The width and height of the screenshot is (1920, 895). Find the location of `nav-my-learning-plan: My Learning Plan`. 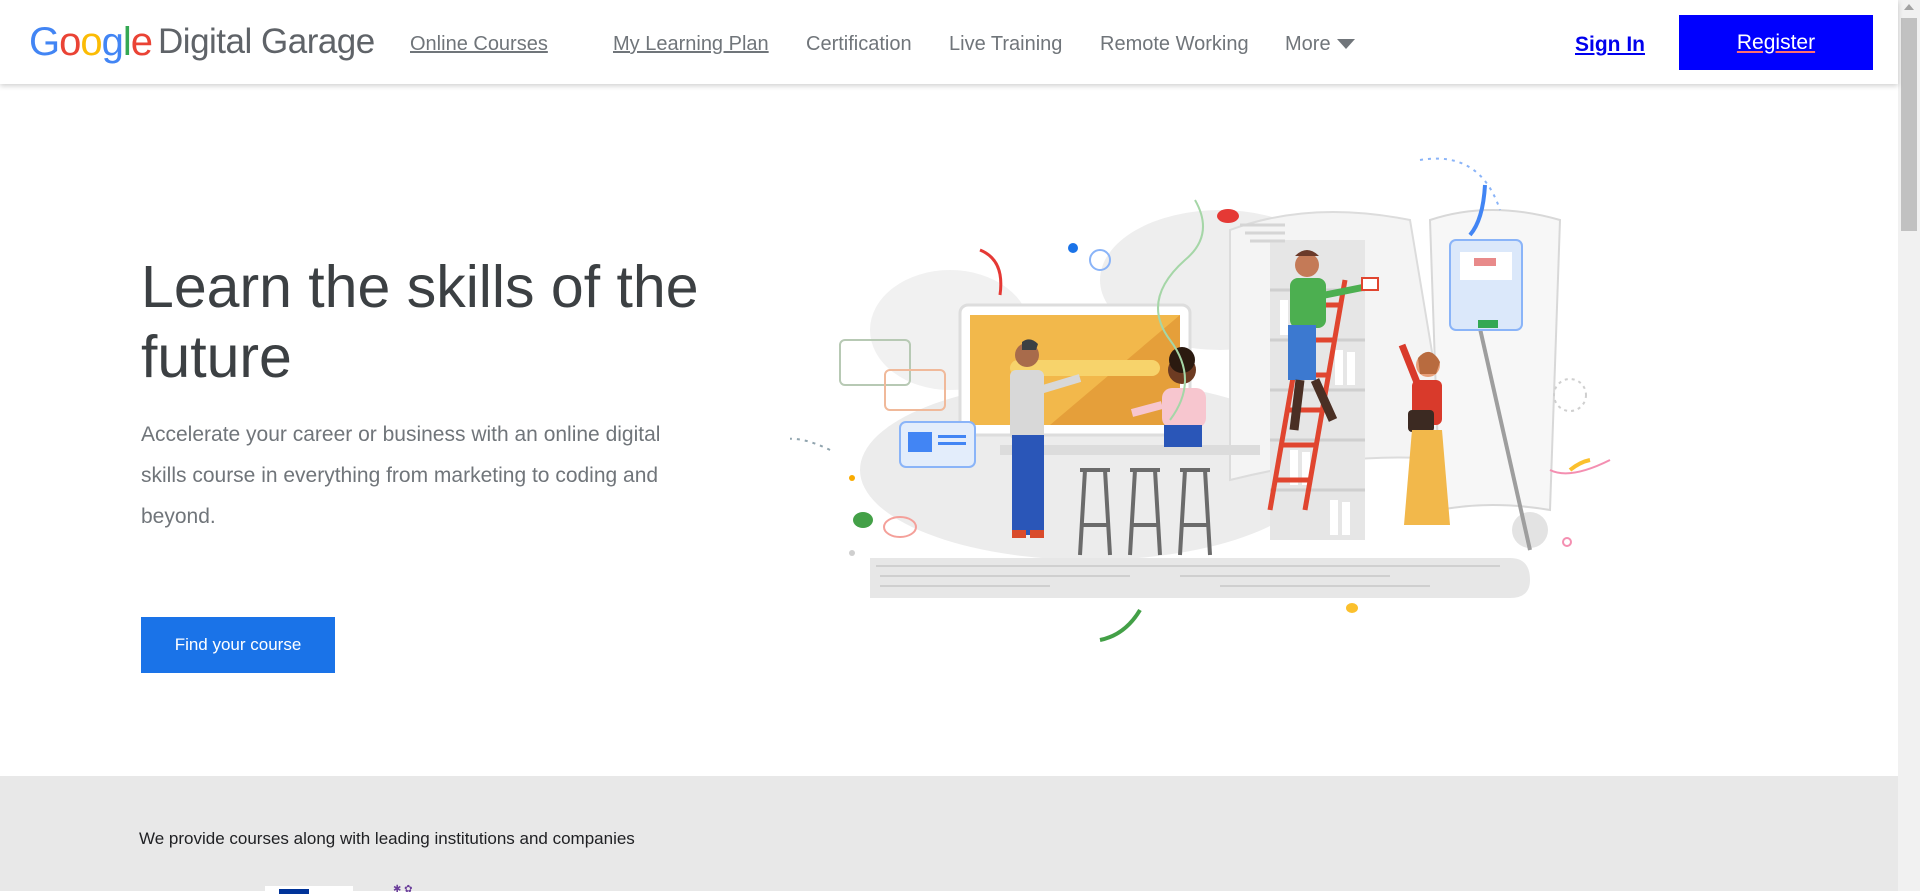

nav-my-learning-plan: My Learning Plan is located at coordinates (691, 44).